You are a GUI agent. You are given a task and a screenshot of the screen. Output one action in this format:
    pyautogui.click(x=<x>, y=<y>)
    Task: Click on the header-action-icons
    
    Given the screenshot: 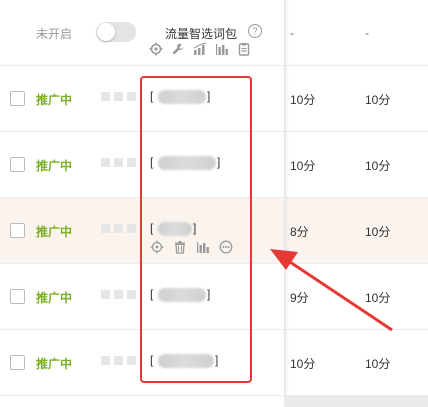 What is the action you would take?
    pyautogui.click(x=200, y=49)
    